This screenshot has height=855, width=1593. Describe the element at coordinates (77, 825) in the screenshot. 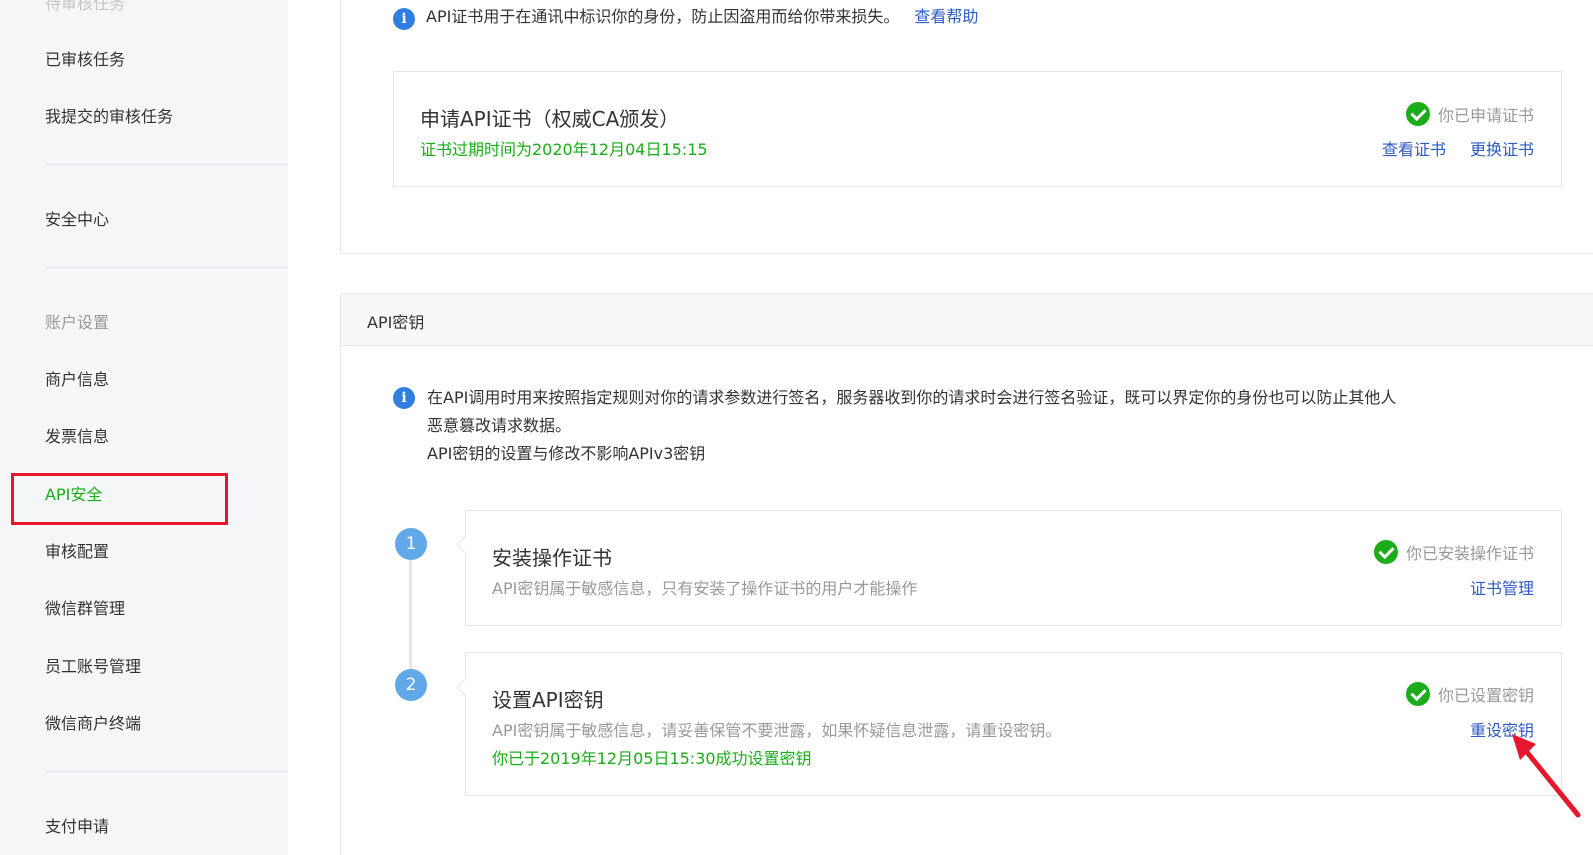

I see `sidebar-item-payment-apply: 支付申请` at that location.